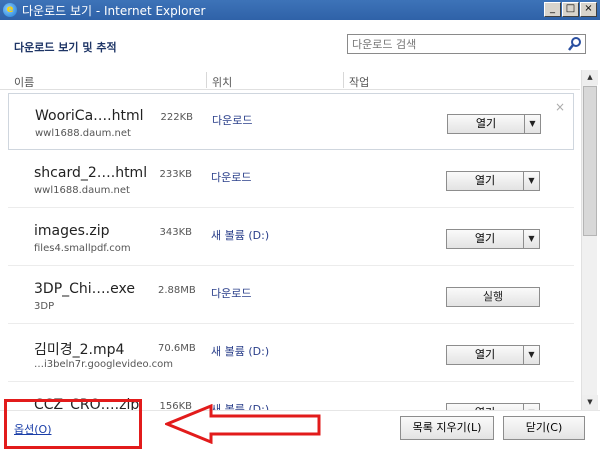 This screenshot has width=600, height=449. Describe the element at coordinates (457, 44) in the screenshot. I see `search-input` at that location.